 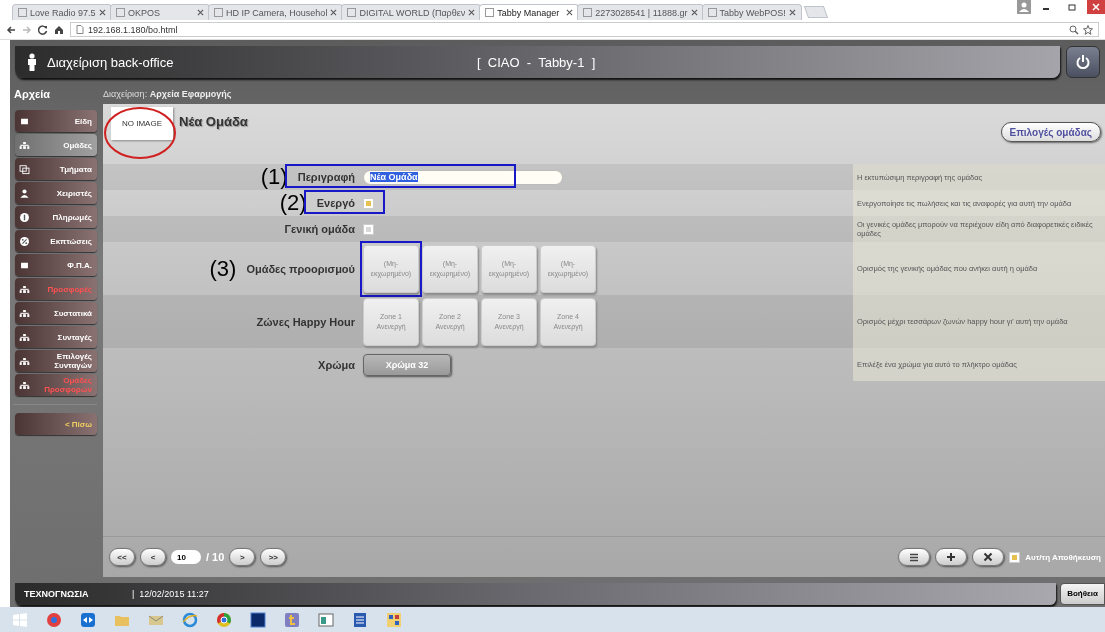 What do you see at coordinates (43, 29) in the screenshot?
I see `reload-icon` at bounding box center [43, 29].